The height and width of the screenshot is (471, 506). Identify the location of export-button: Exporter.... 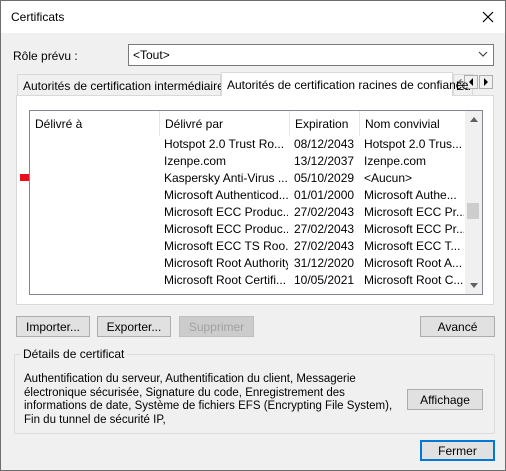
(134, 326).